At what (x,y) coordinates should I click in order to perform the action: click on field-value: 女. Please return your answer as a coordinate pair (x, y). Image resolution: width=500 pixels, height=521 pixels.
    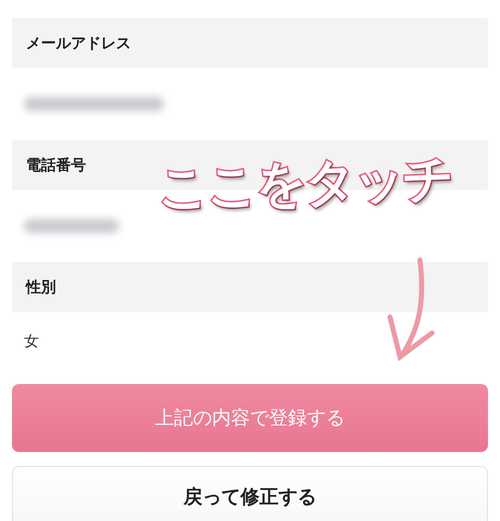
    Looking at the image, I should click on (31, 341).